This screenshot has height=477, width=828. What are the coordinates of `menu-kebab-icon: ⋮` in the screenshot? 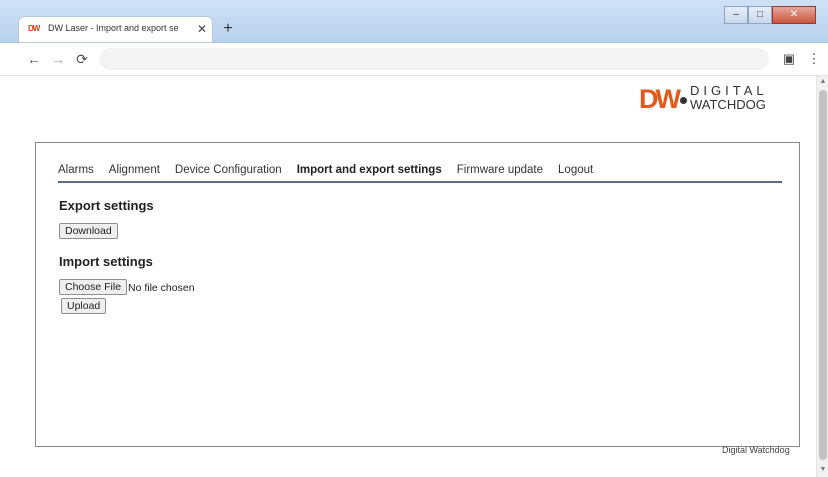 It's located at (814, 59).